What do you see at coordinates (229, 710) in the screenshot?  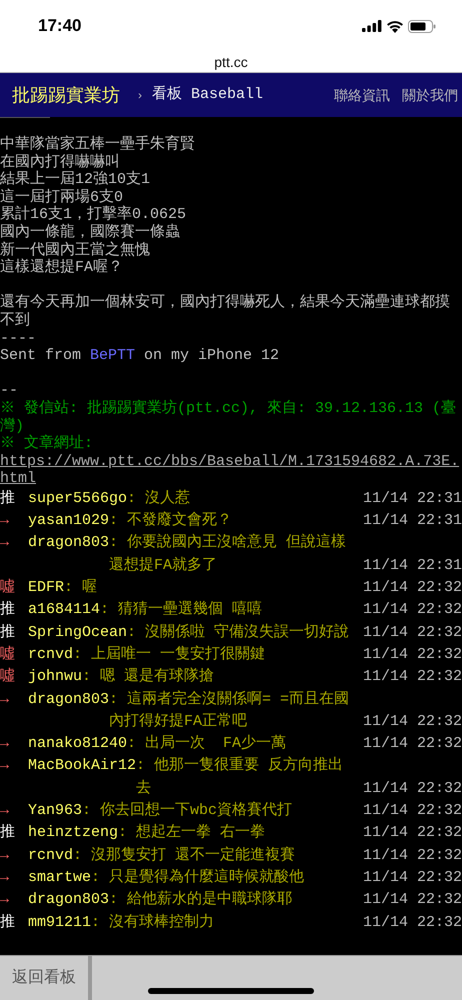 I see `push-content: : 這兩者完全沒關係啊= =而且在國內打得好提FA正常吧` at bounding box center [229, 710].